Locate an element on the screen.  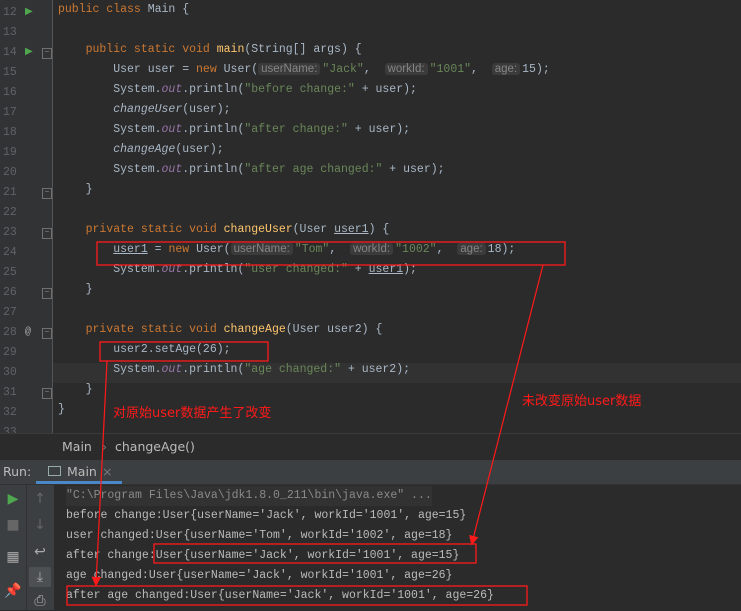
breadcrumb-method: changeAge() is located at coordinates (155, 447).